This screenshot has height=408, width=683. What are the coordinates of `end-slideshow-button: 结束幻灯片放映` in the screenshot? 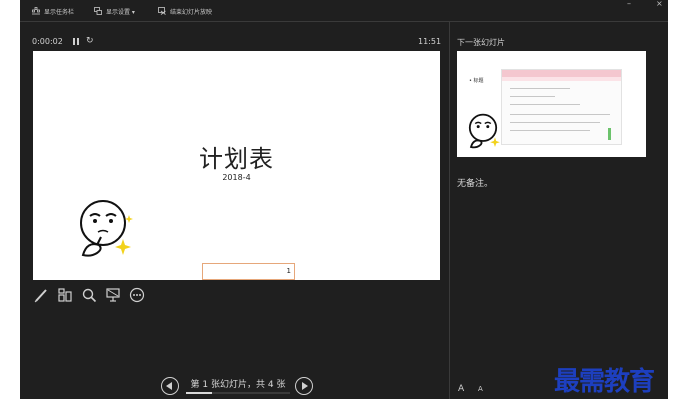 It's located at (185, 11).